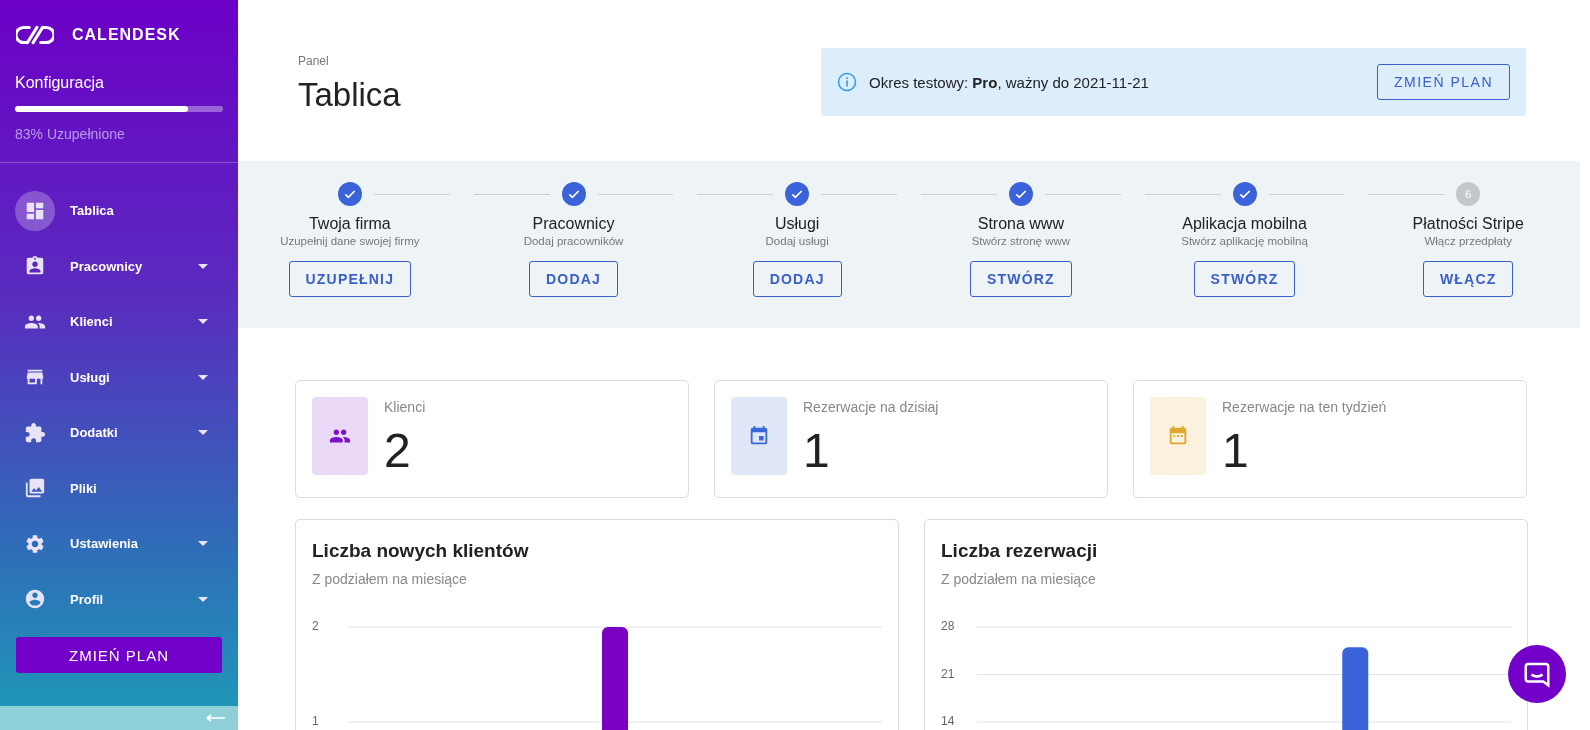 The height and width of the screenshot is (730, 1590). What do you see at coordinates (1244, 241) in the screenshot?
I see `step-subtitle: Stwórz aplikację mobilną` at bounding box center [1244, 241].